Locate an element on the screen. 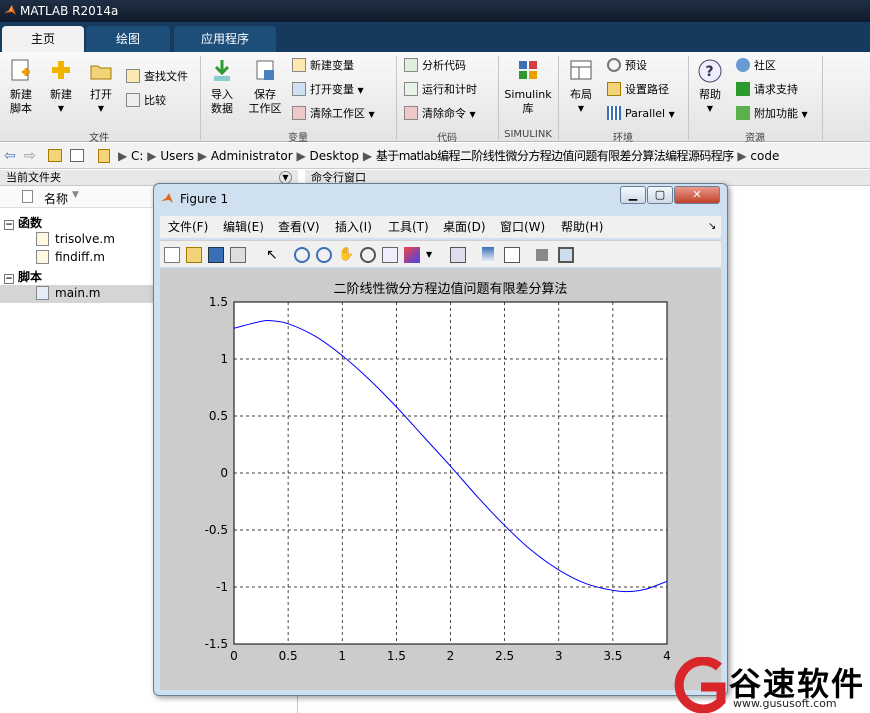  x-tick-label: 3 is located at coordinates (559, 656).